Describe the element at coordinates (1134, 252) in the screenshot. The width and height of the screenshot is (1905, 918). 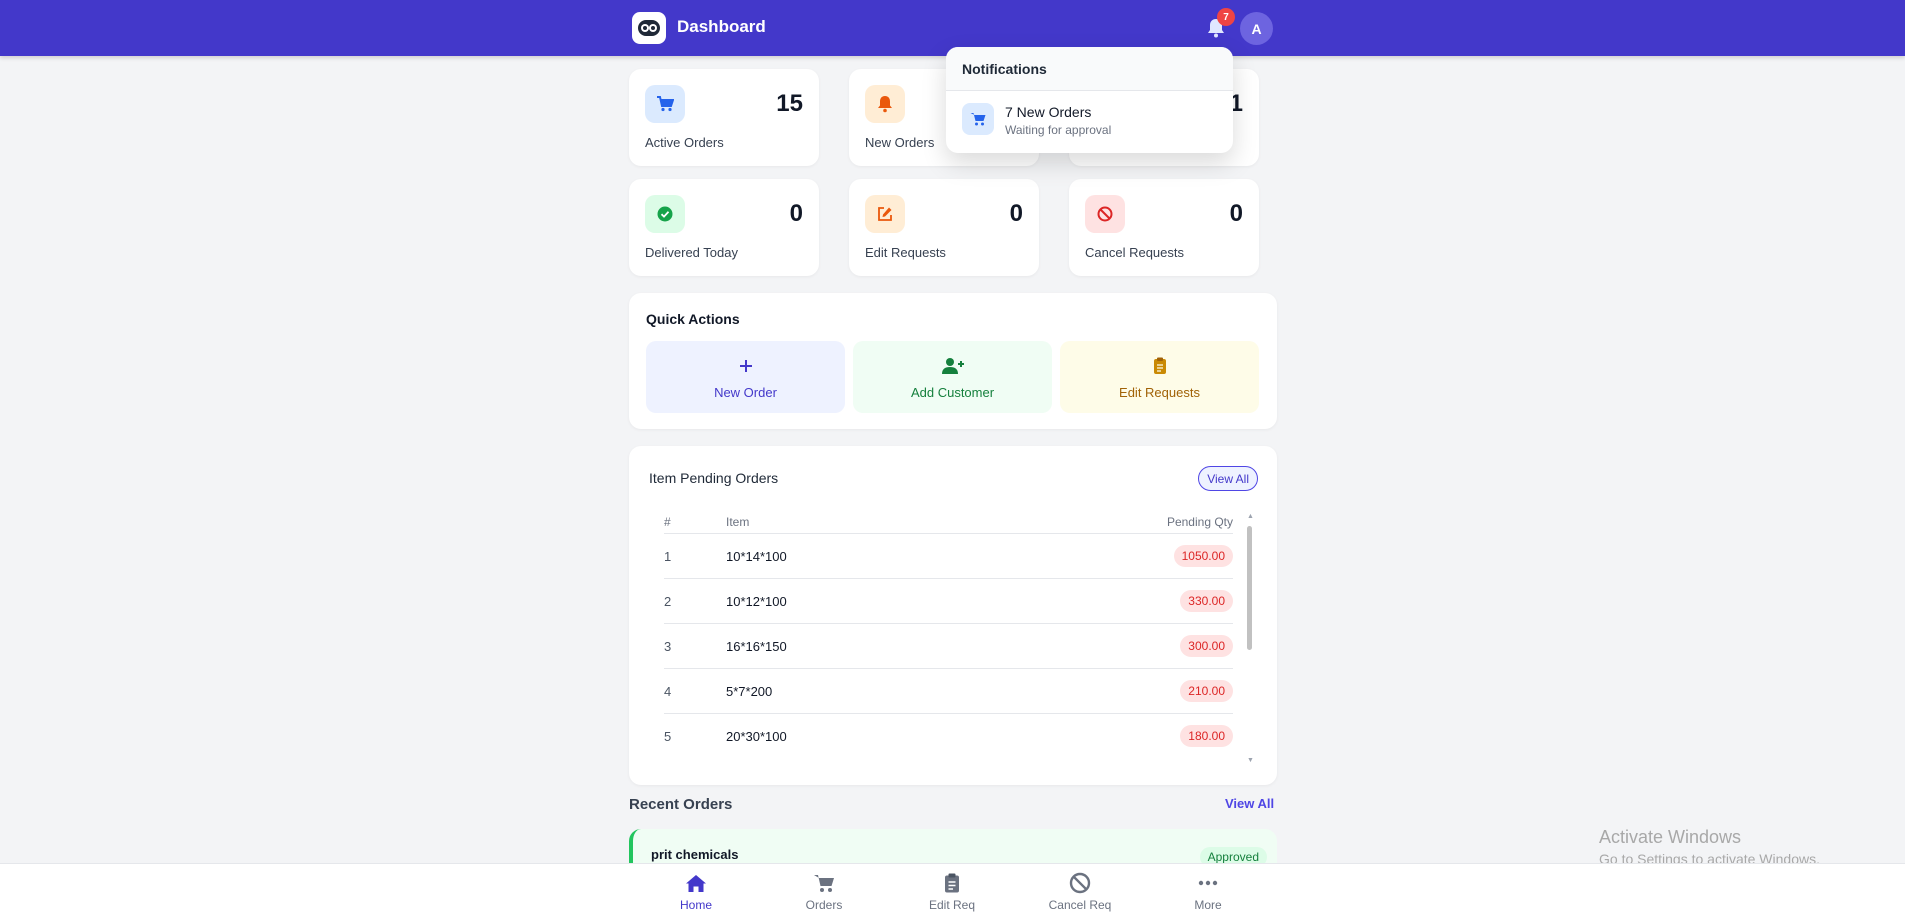
I see `stat-label: Cancel Requests` at that location.